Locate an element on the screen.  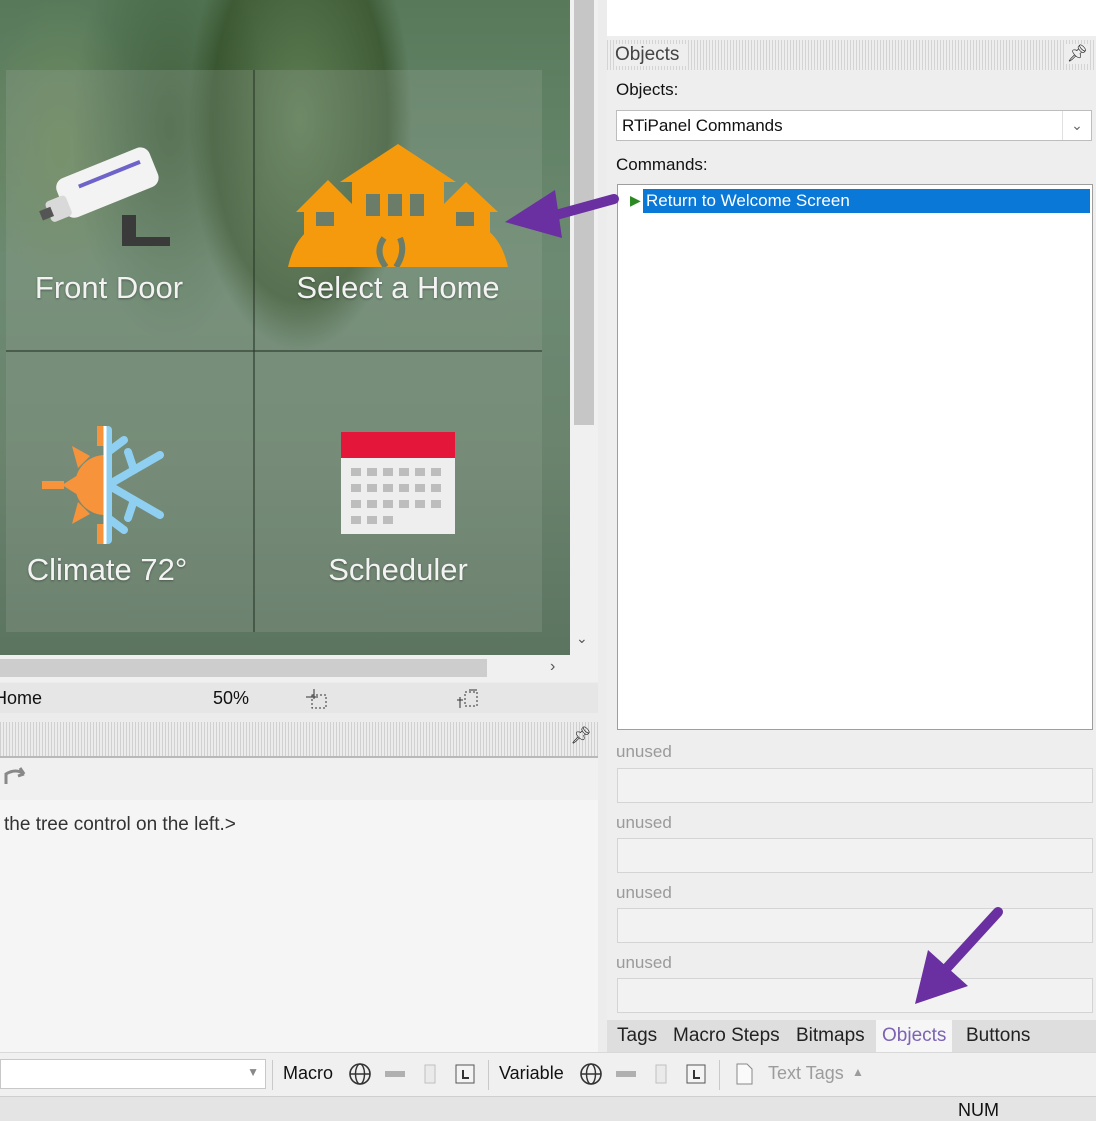
fit-size-icon is located at coordinates (468, 699).